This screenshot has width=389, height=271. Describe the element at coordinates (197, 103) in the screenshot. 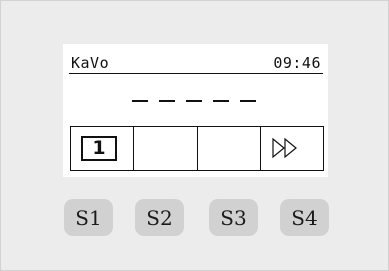

I see `entry-placeholder` at that location.